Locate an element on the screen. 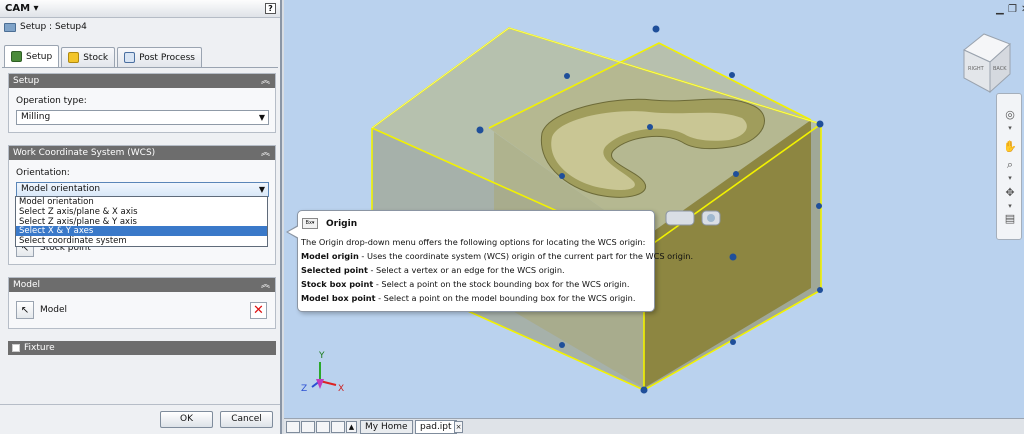 This screenshot has height=434, width=1024. viewcube-right-label: RIGHT is located at coordinates (976, 69).